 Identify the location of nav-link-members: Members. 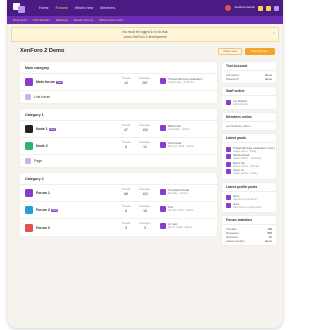
(107, 8).